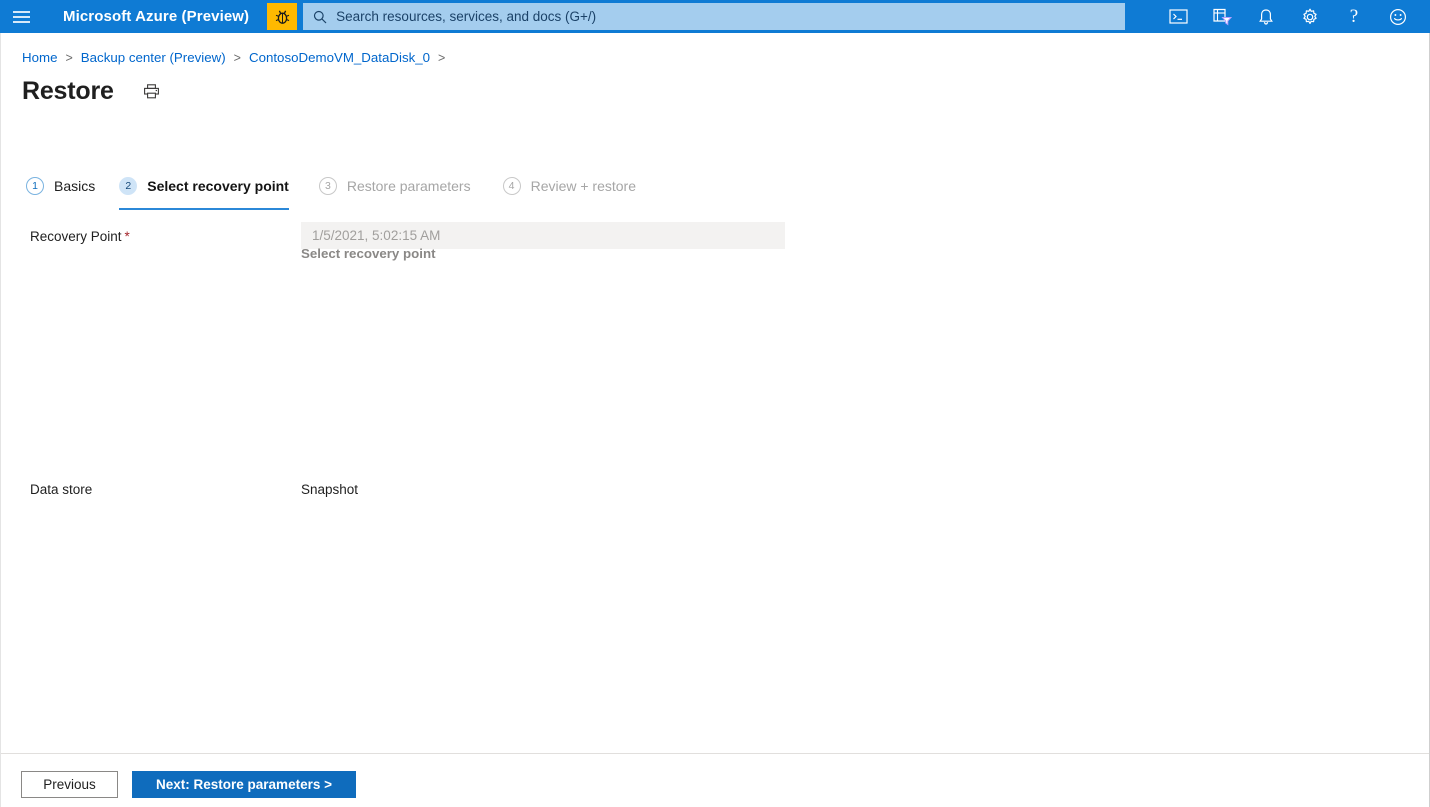 This screenshot has height=807, width=1430. I want to click on top-bar-icon-group: ?, so click(1293, 16).